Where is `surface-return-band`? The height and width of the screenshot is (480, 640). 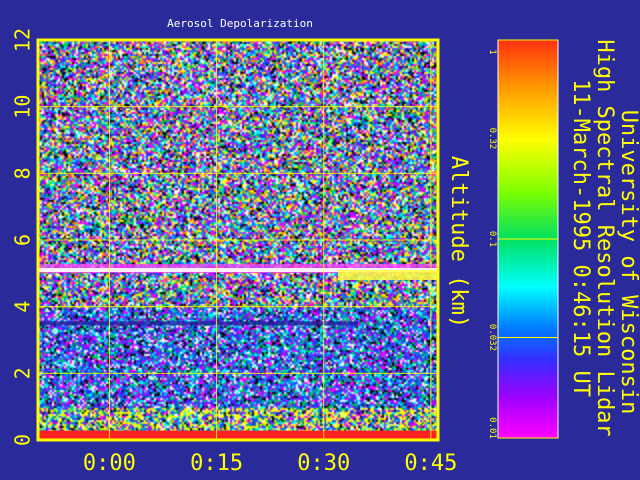 surface-return-band is located at coordinates (238, 434).